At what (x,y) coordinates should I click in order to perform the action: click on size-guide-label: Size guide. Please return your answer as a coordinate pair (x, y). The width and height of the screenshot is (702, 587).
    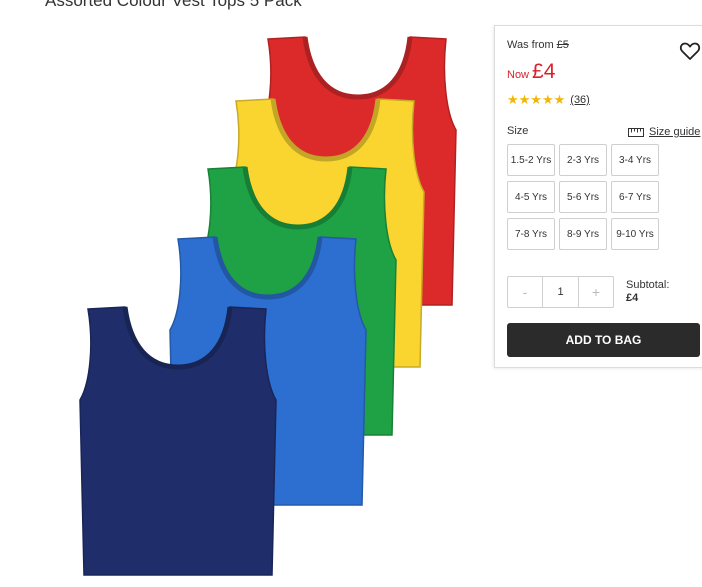
    Looking at the image, I should click on (675, 132).